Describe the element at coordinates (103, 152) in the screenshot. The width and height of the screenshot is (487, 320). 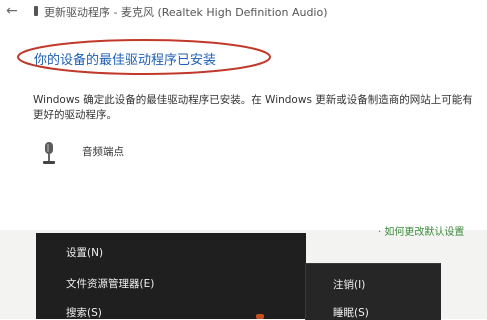
I see `device-label: 音频端点` at that location.